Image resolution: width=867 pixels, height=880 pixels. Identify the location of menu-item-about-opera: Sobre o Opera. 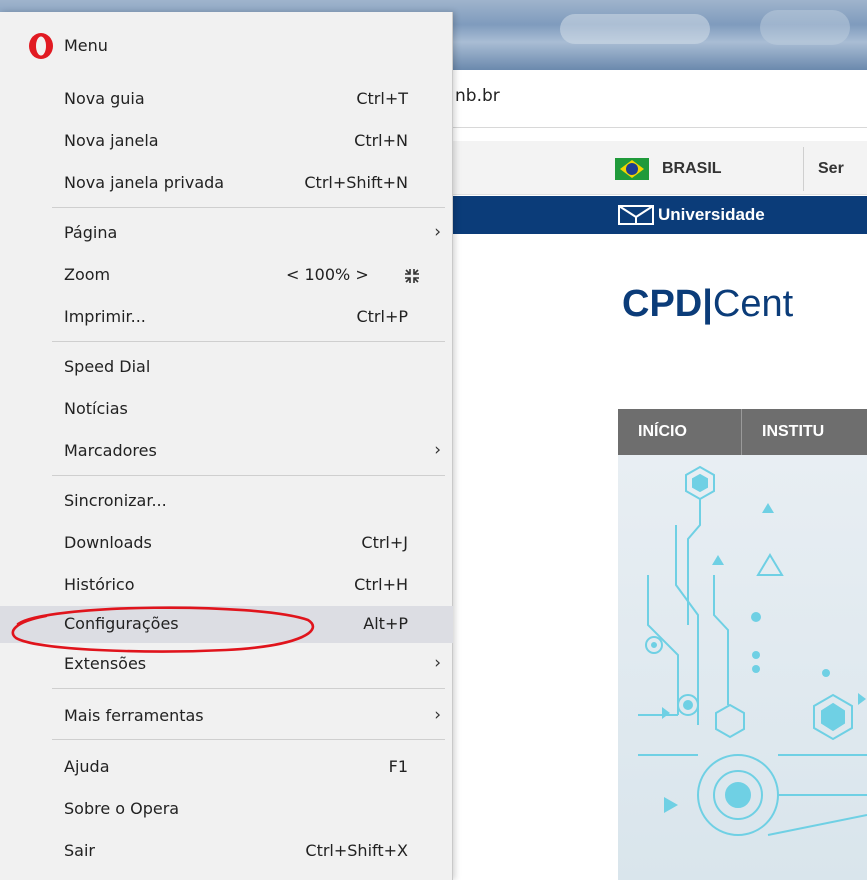
(226, 809).